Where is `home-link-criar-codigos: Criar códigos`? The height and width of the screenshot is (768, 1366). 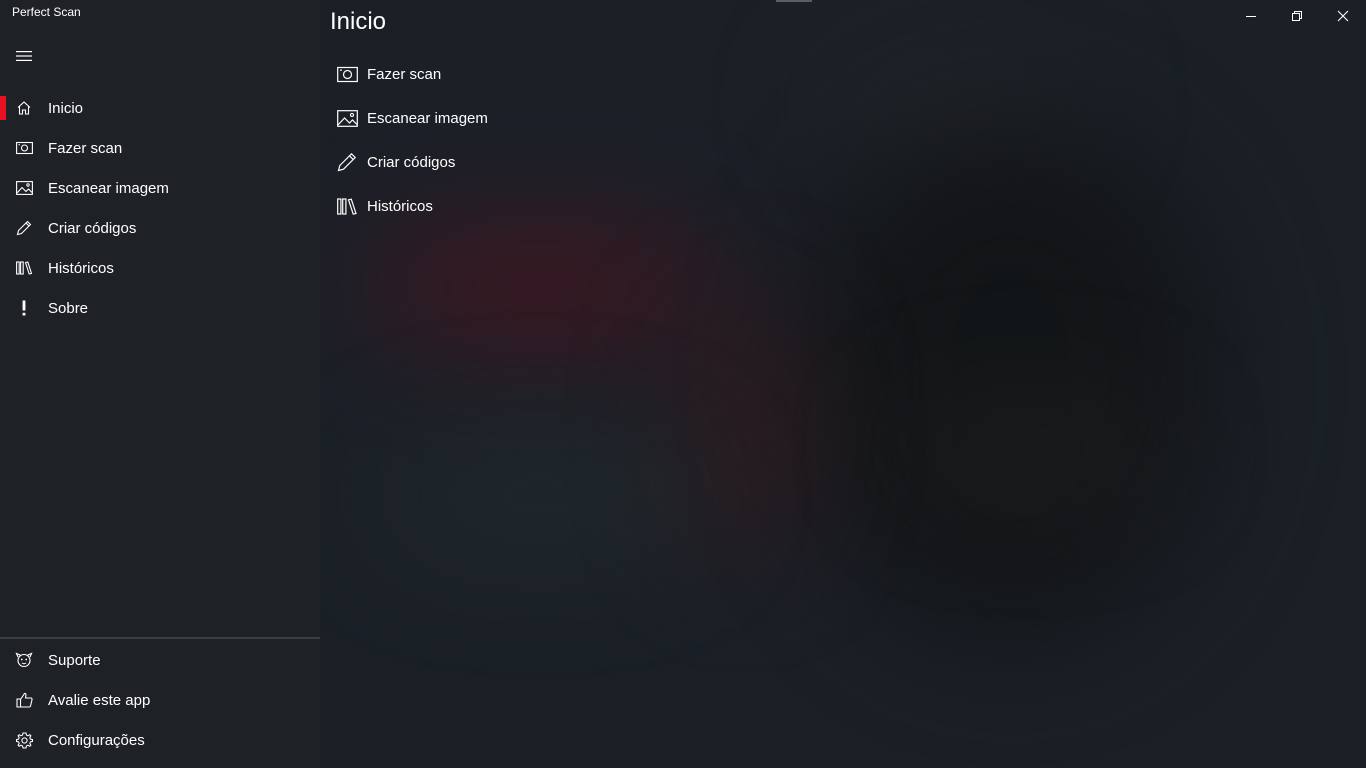
home-link-criar-codigos: Criar códigos is located at coordinates (484, 162).